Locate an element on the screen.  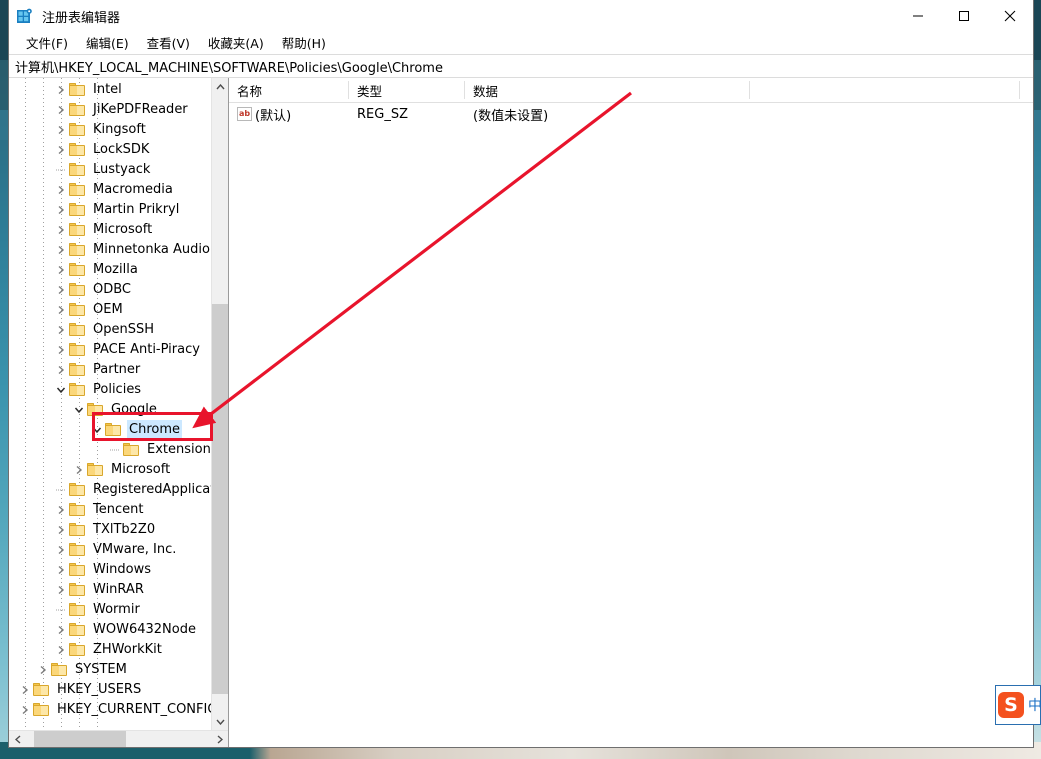
menu-view: 查看(V) is located at coordinates (168, 43).